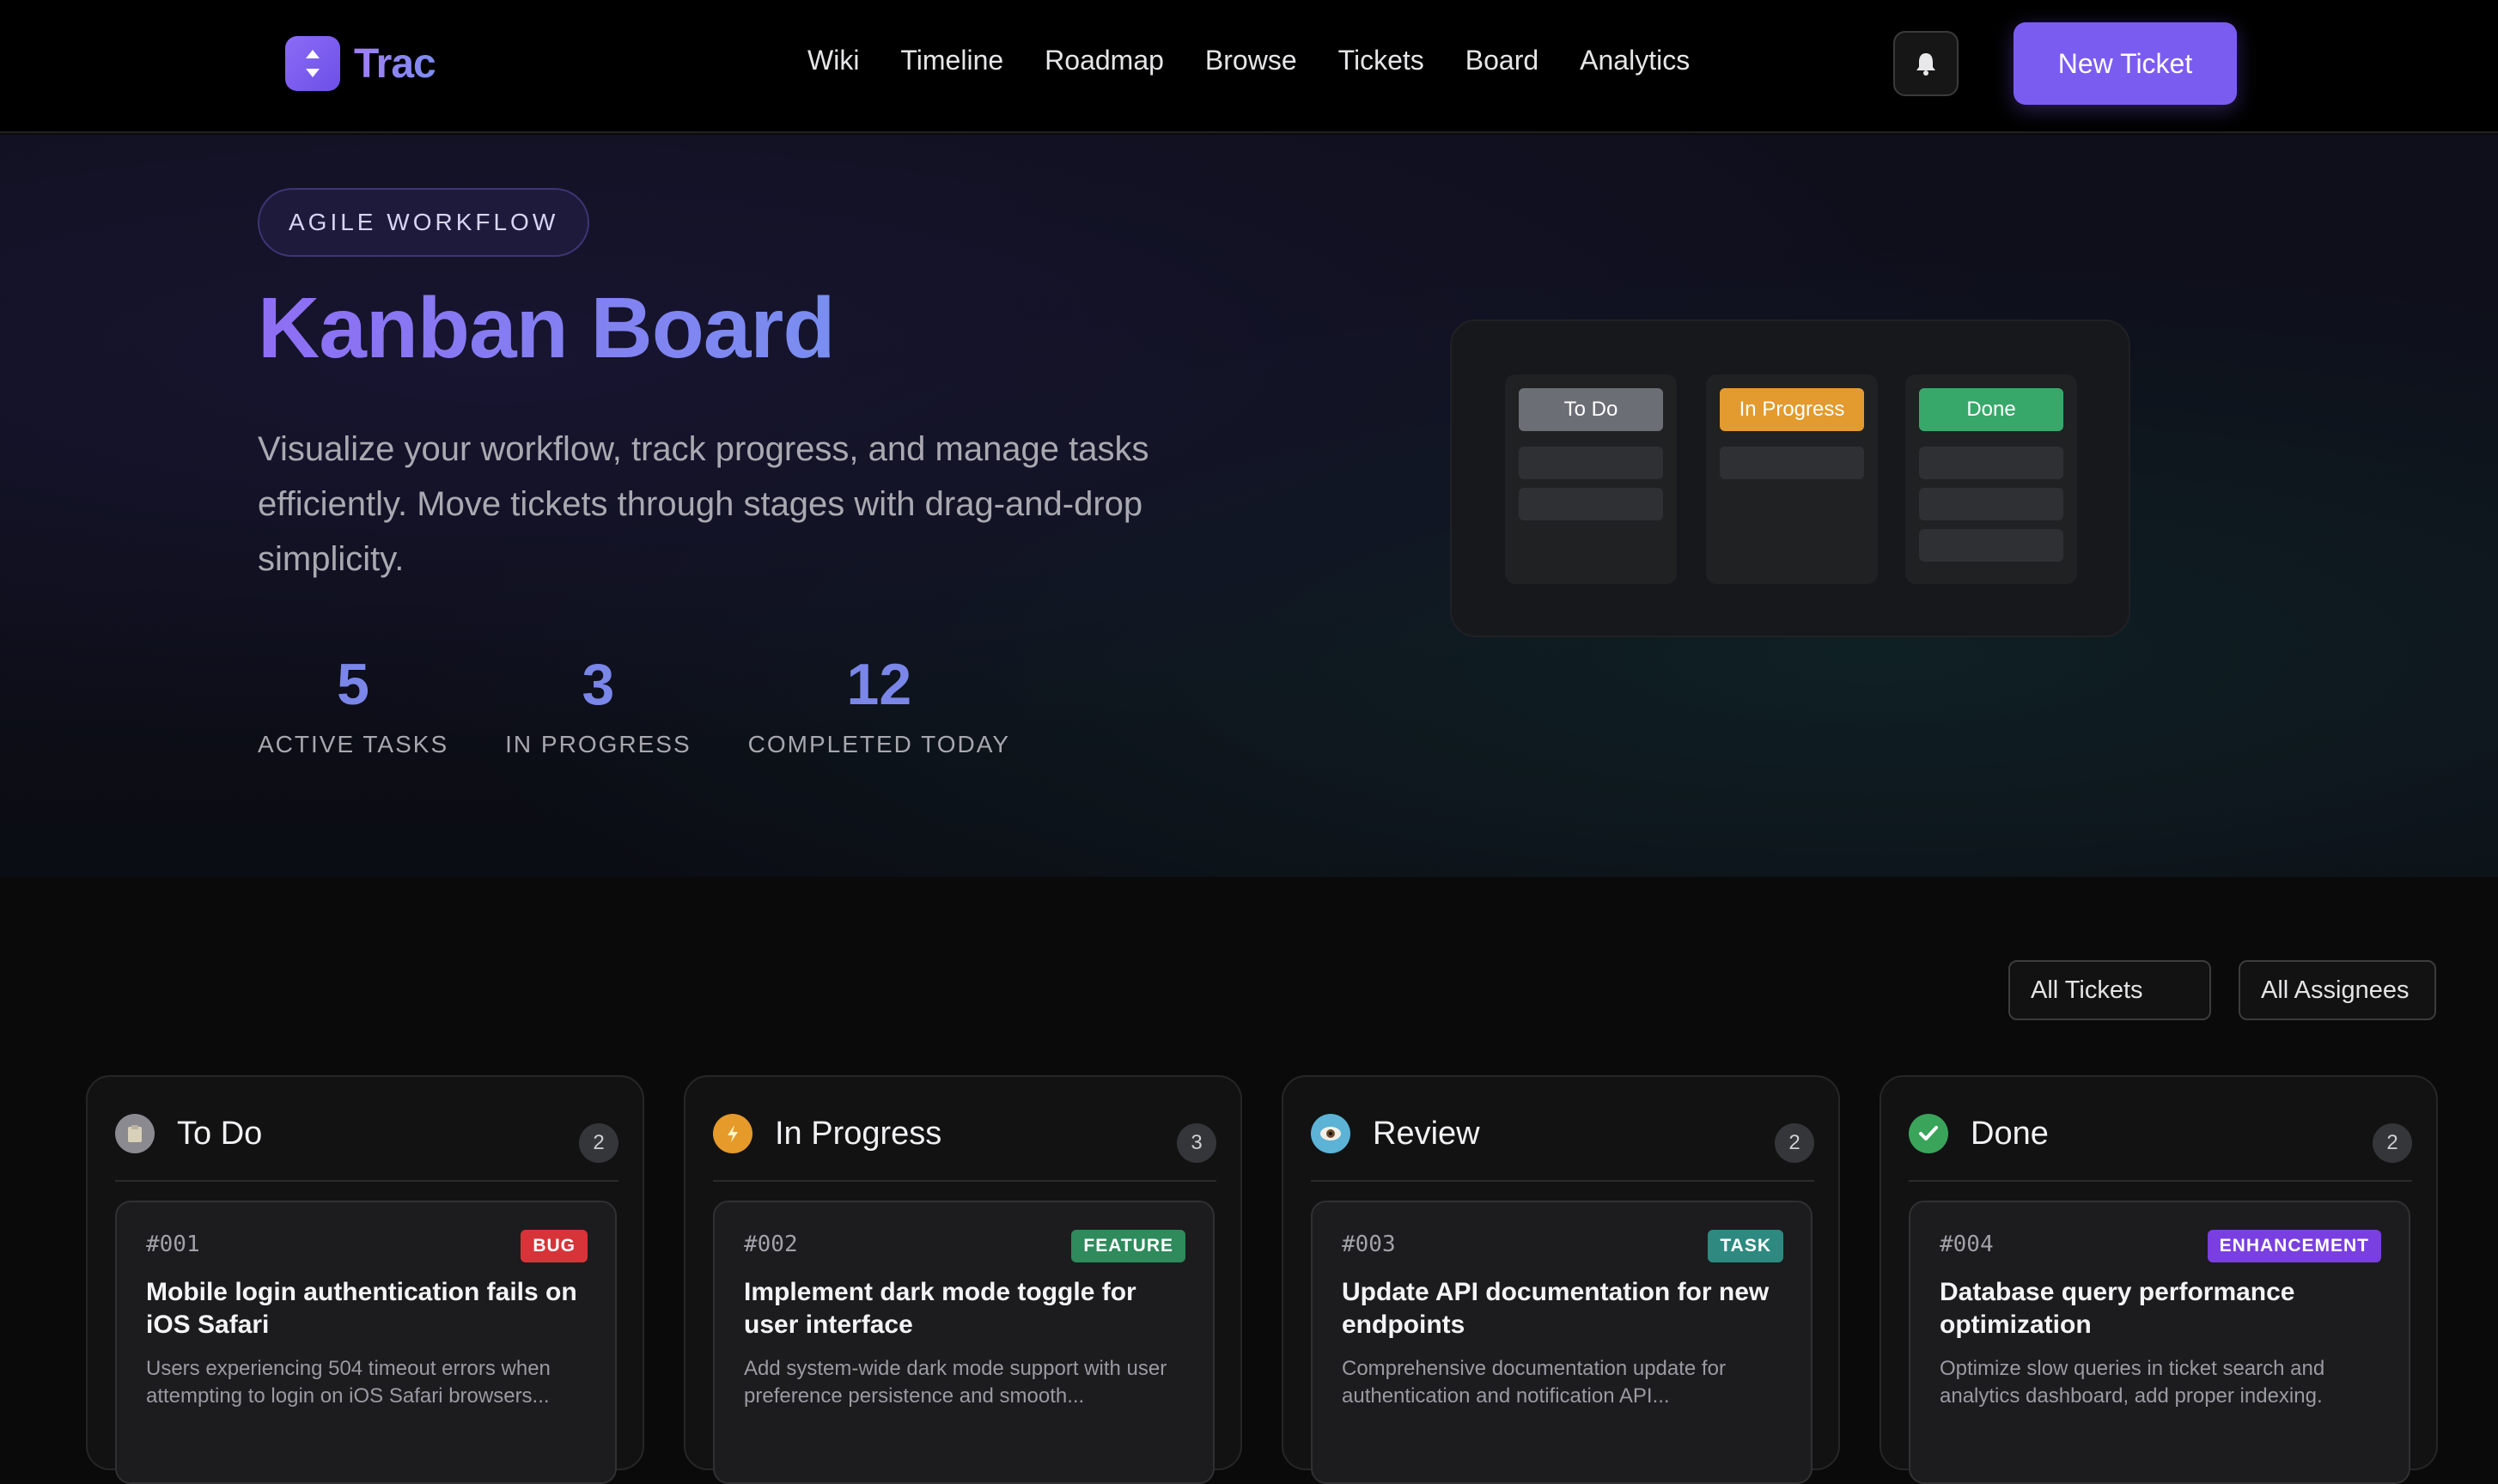 The image size is (2498, 1484). Describe the element at coordinates (1562, 1144) in the screenshot. I see `column-header: Review 2` at that location.